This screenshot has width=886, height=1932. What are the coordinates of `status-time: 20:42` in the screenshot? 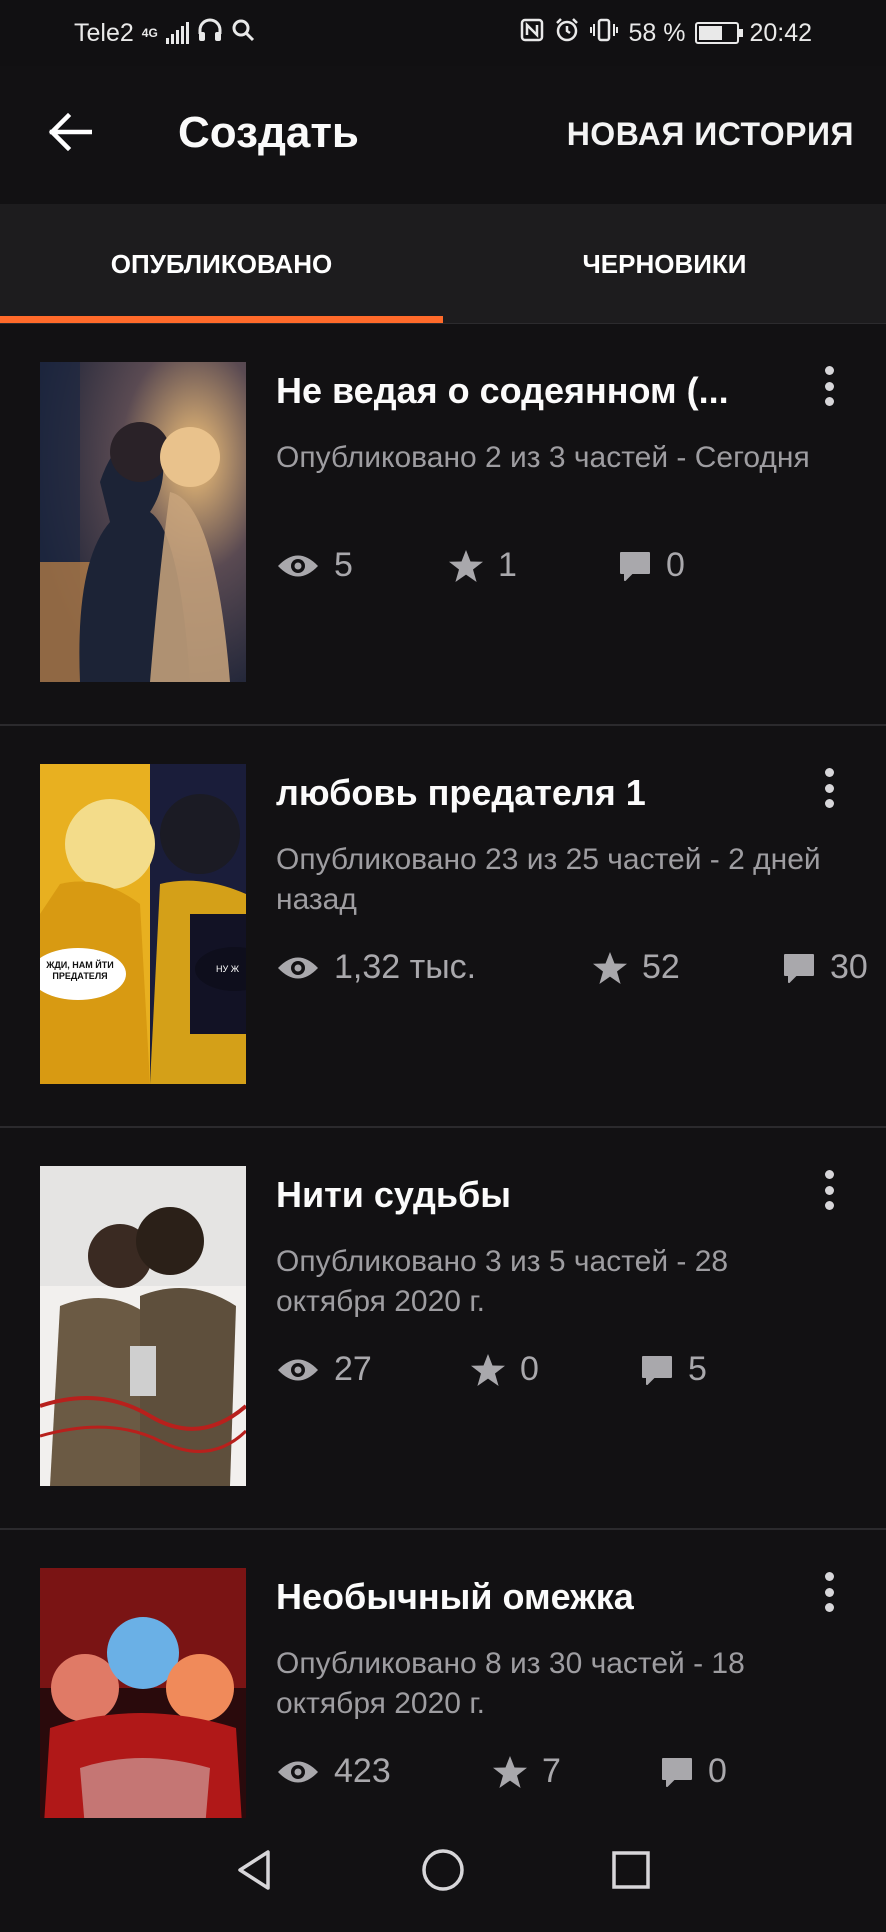 It's located at (780, 32).